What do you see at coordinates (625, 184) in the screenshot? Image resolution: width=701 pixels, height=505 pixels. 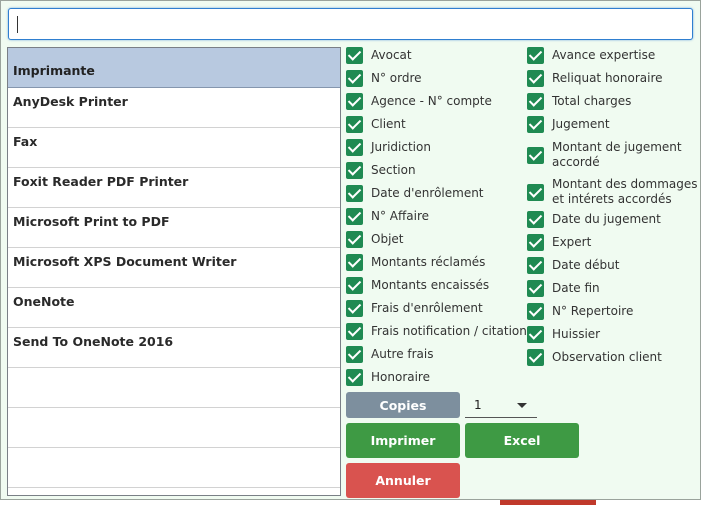 I see `checkbox-label-line: Montant des dommages` at bounding box center [625, 184].